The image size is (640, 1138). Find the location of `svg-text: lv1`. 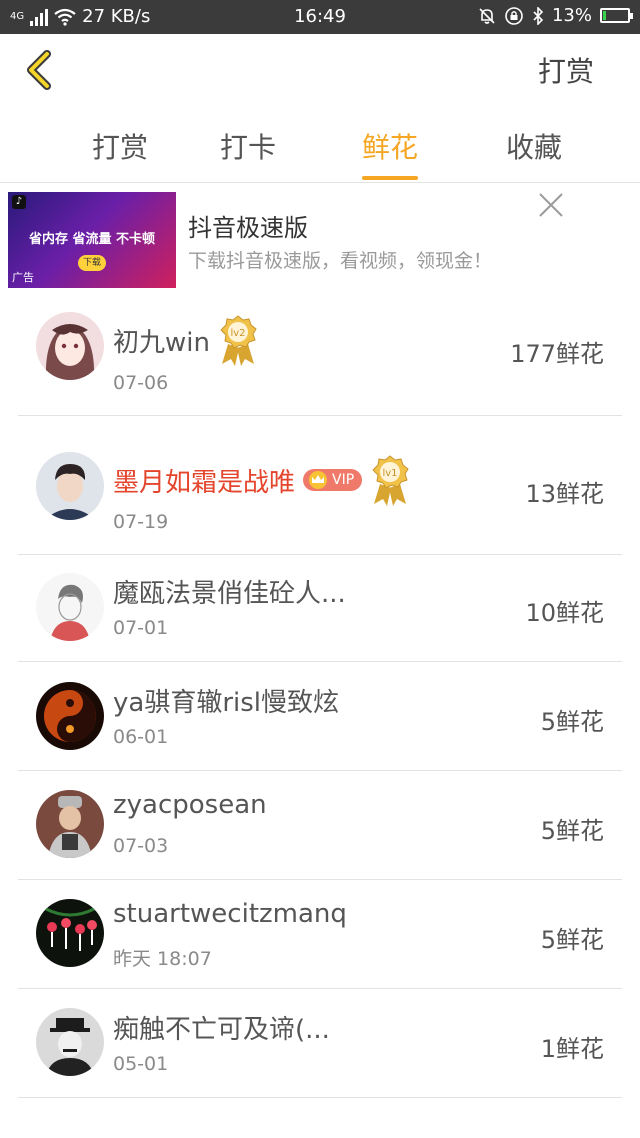

svg-text: lv1 is located at coordinates (390, 473).